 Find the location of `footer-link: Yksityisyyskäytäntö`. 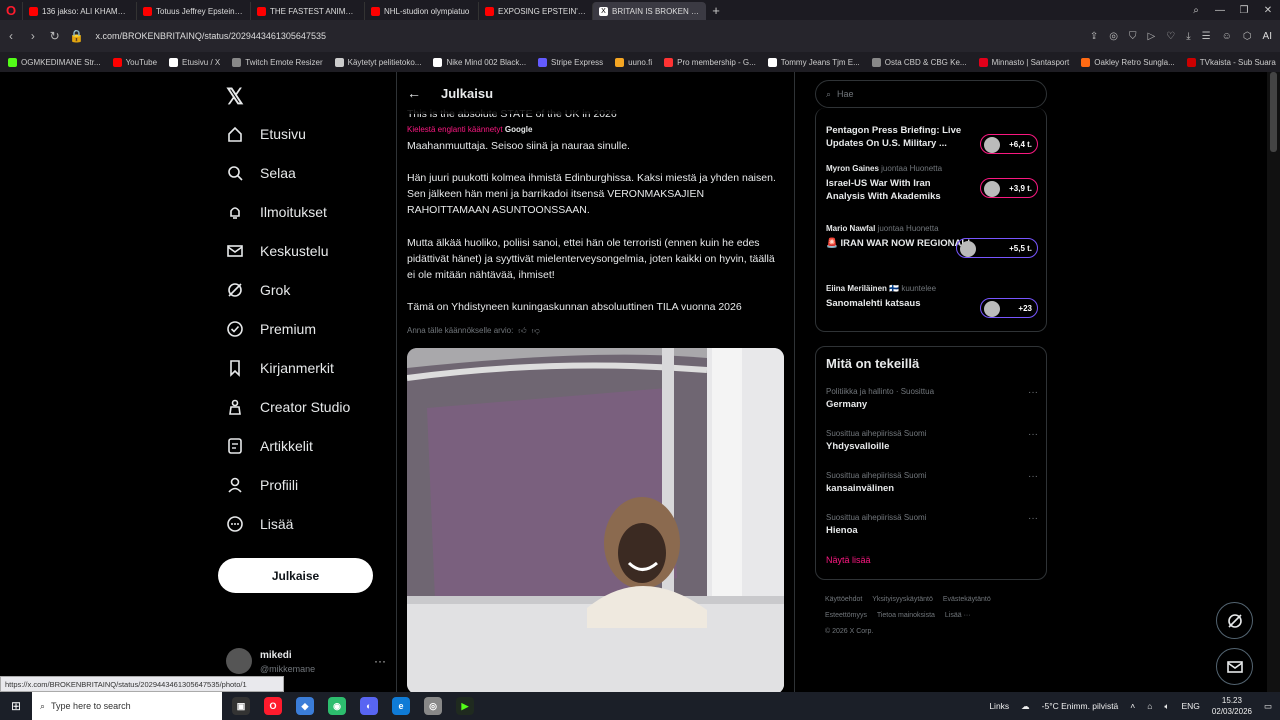

footer-link: Yksityisyyskäytäntö is located at coordinates (902, 599).